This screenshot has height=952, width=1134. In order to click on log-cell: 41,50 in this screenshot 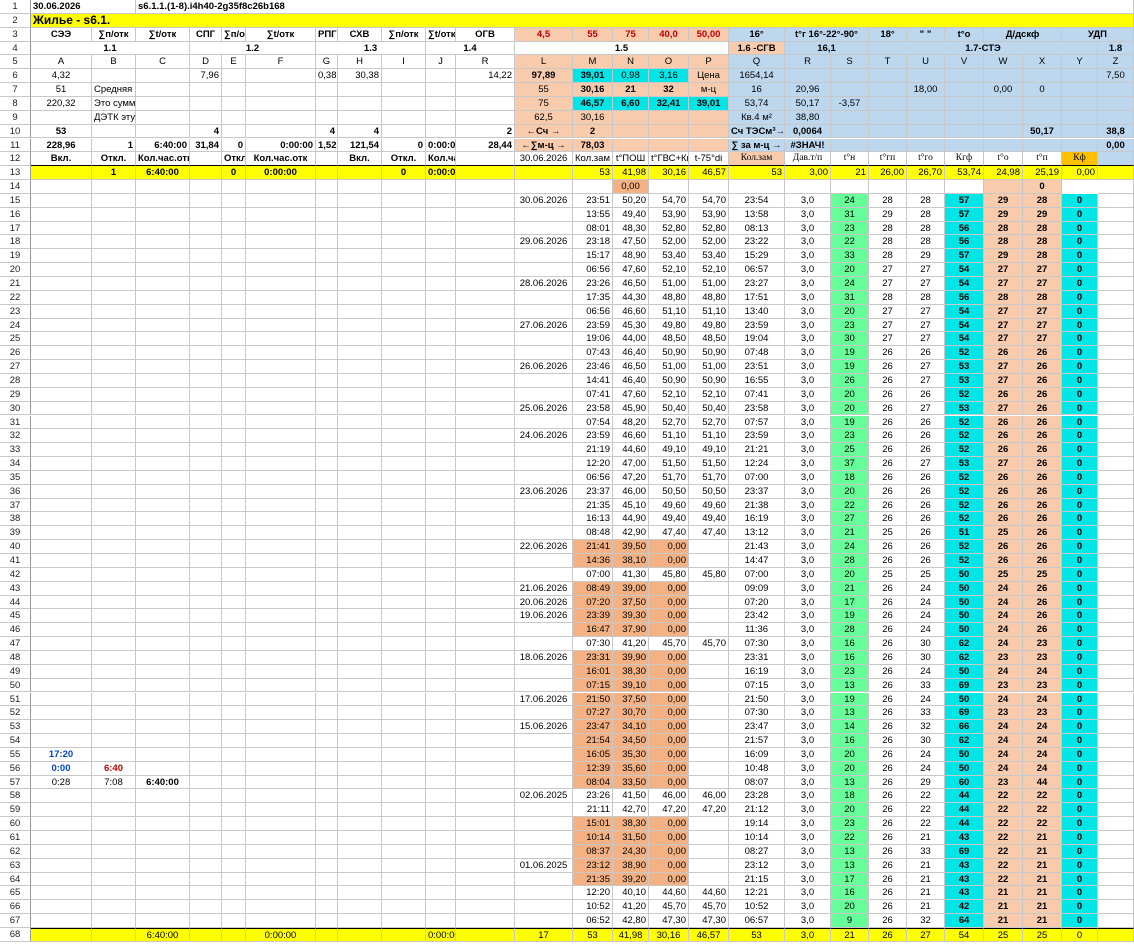, I will do `click(631, 796)`.